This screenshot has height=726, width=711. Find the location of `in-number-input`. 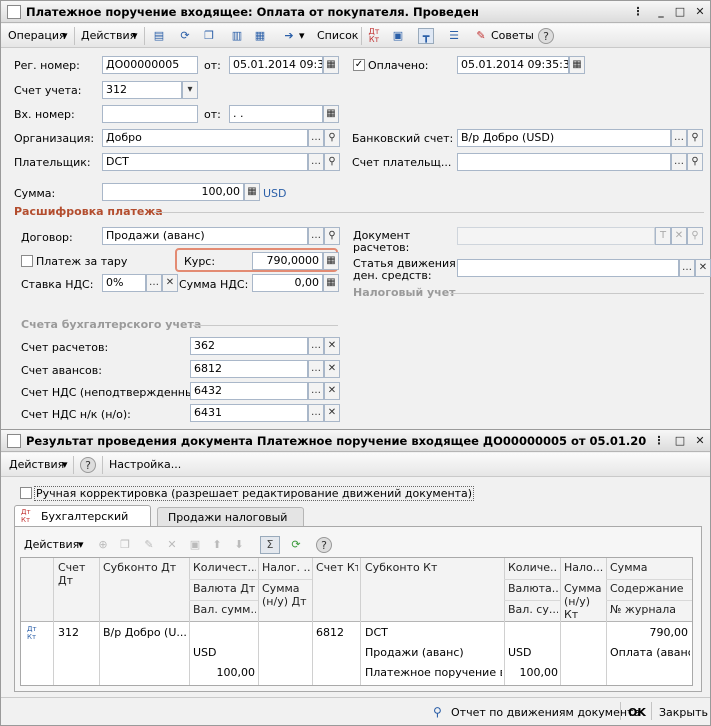

in-number-input is located at coordinates (150, 114).